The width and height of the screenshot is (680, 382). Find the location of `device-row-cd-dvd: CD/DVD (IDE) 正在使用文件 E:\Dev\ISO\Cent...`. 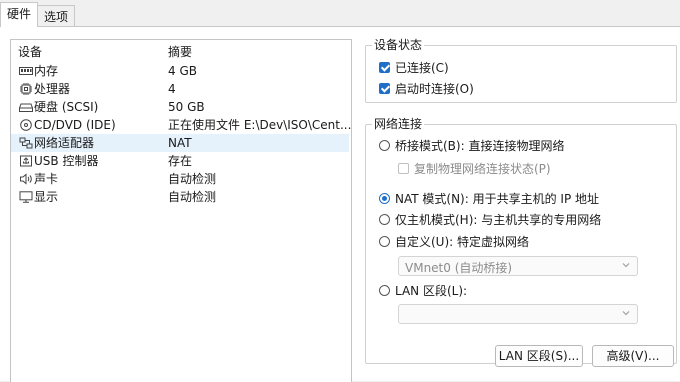

device-row-cd-dvd: CD/DVD (IDE) 正在使用文件 E:\Dev\ISO\Cent... is located at coordinates (181, 125).